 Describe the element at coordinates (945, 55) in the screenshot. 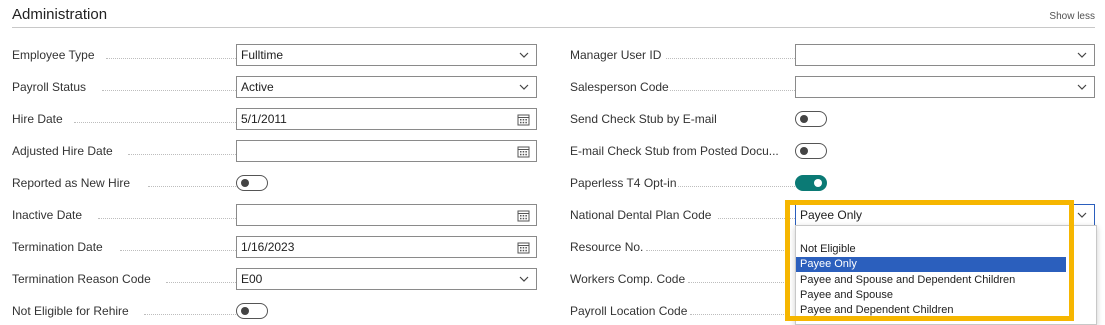

I see `manager-user-id-select` at that location.